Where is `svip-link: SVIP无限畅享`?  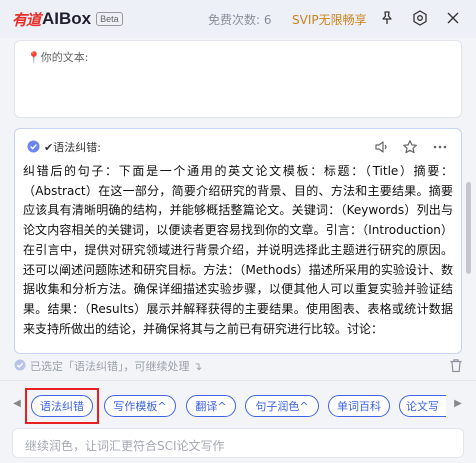 svip-link: SVIP无限畅享 is located at coordinates (329, 19).